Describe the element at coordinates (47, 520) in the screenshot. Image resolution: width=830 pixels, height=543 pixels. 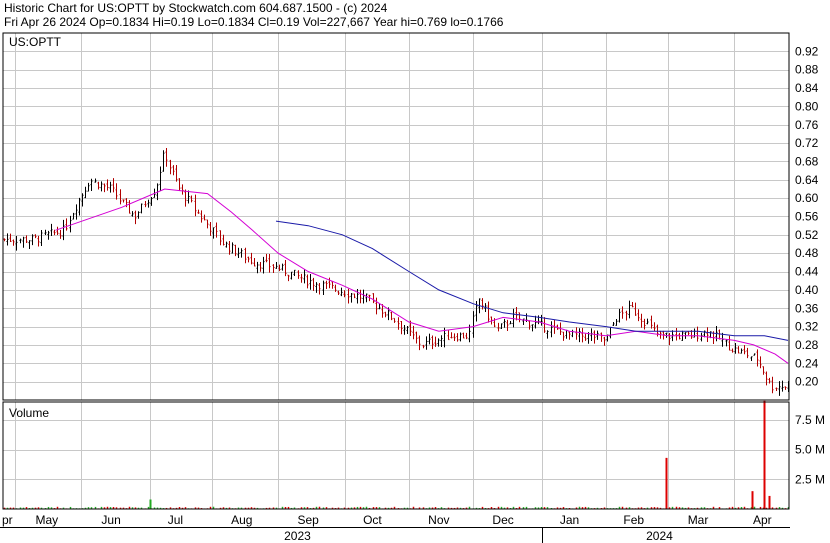
I see `month-label: May` at that location.